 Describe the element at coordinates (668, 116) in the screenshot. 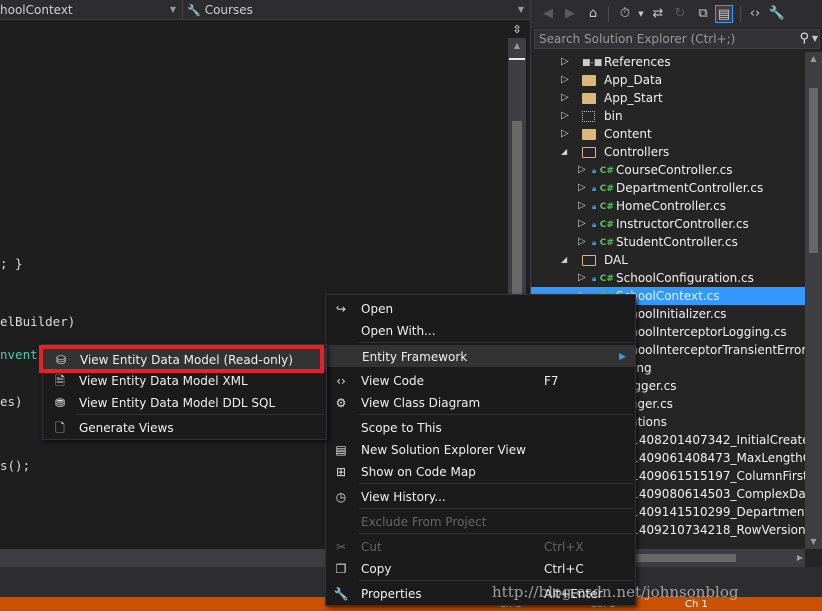

I see `tree-item: ▷ bin` at that location.